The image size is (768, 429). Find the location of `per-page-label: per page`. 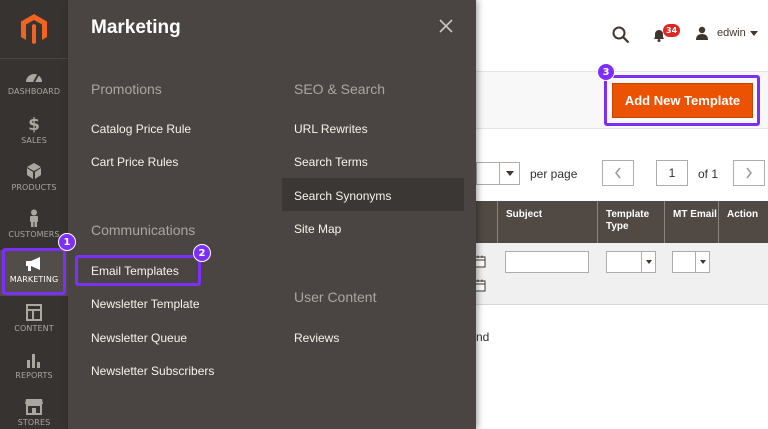

per-page-label: per page is located at coordinates (554, 174).